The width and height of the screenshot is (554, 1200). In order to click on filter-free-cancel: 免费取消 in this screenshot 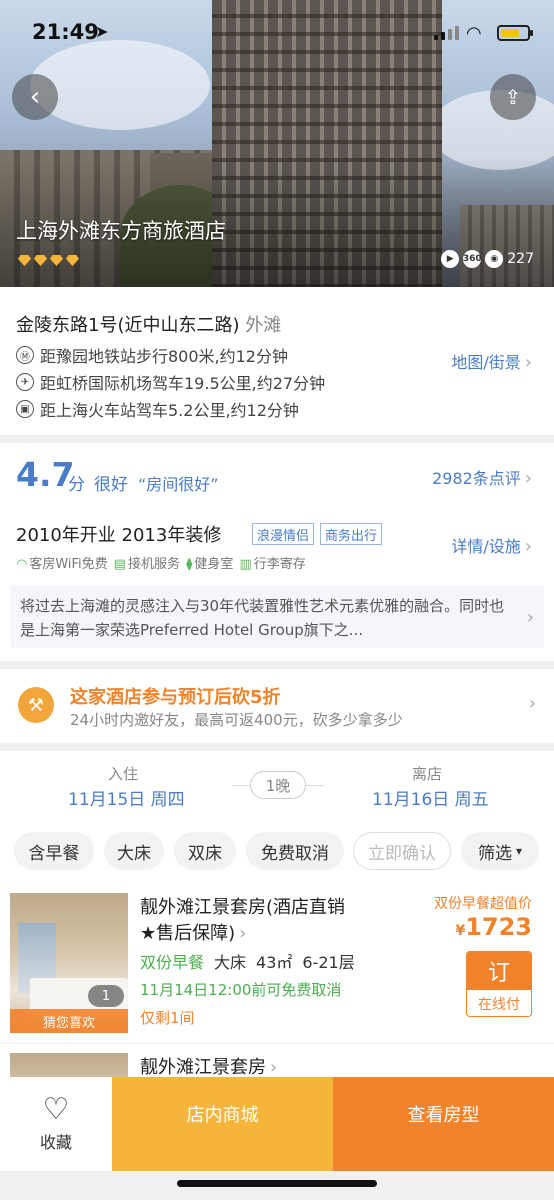, I will do `click(295, 851)`.